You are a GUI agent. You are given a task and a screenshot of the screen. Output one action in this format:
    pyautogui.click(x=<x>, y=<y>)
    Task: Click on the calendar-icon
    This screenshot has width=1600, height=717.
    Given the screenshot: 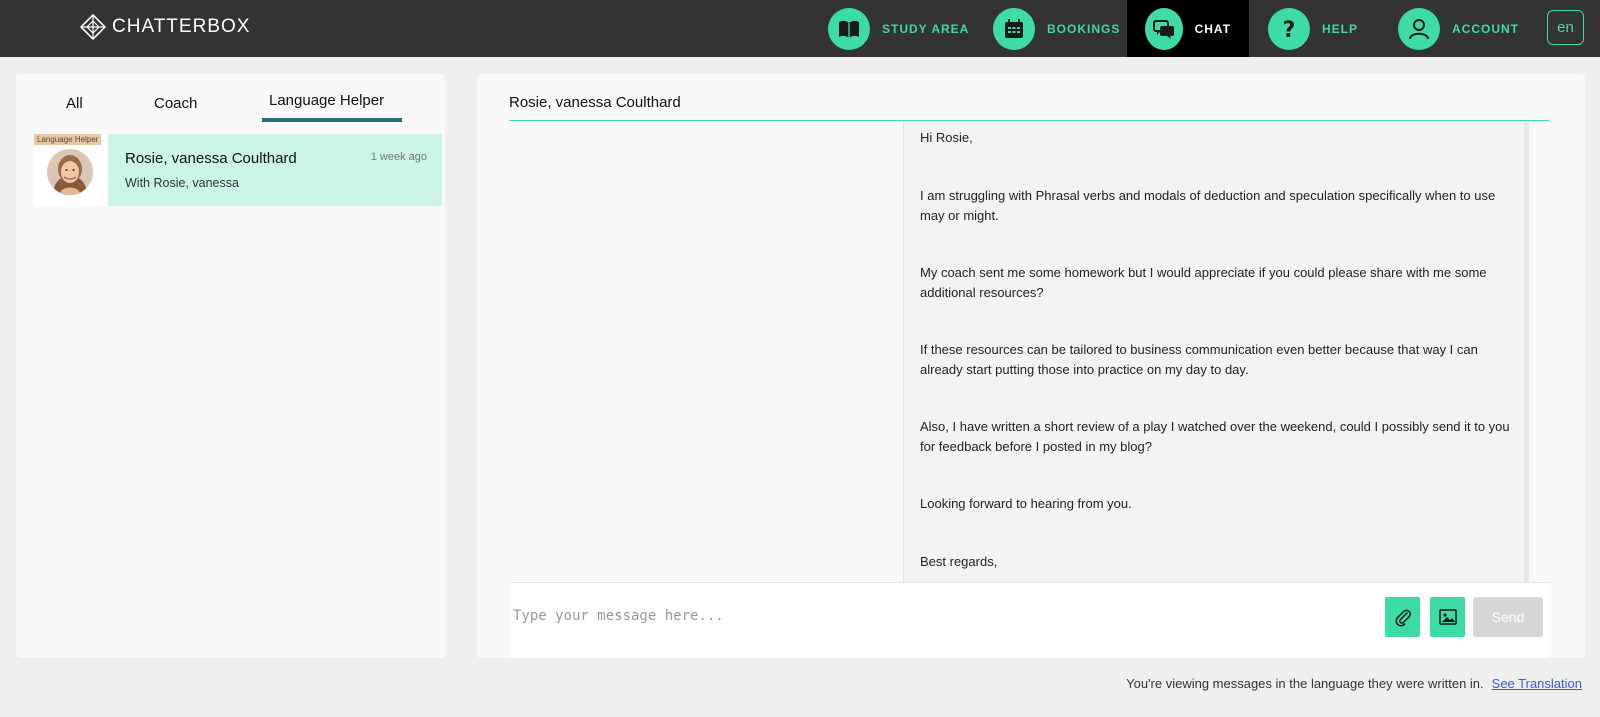 What is the action you would take?
    pyautogui.click(x=1014, y=28)
    